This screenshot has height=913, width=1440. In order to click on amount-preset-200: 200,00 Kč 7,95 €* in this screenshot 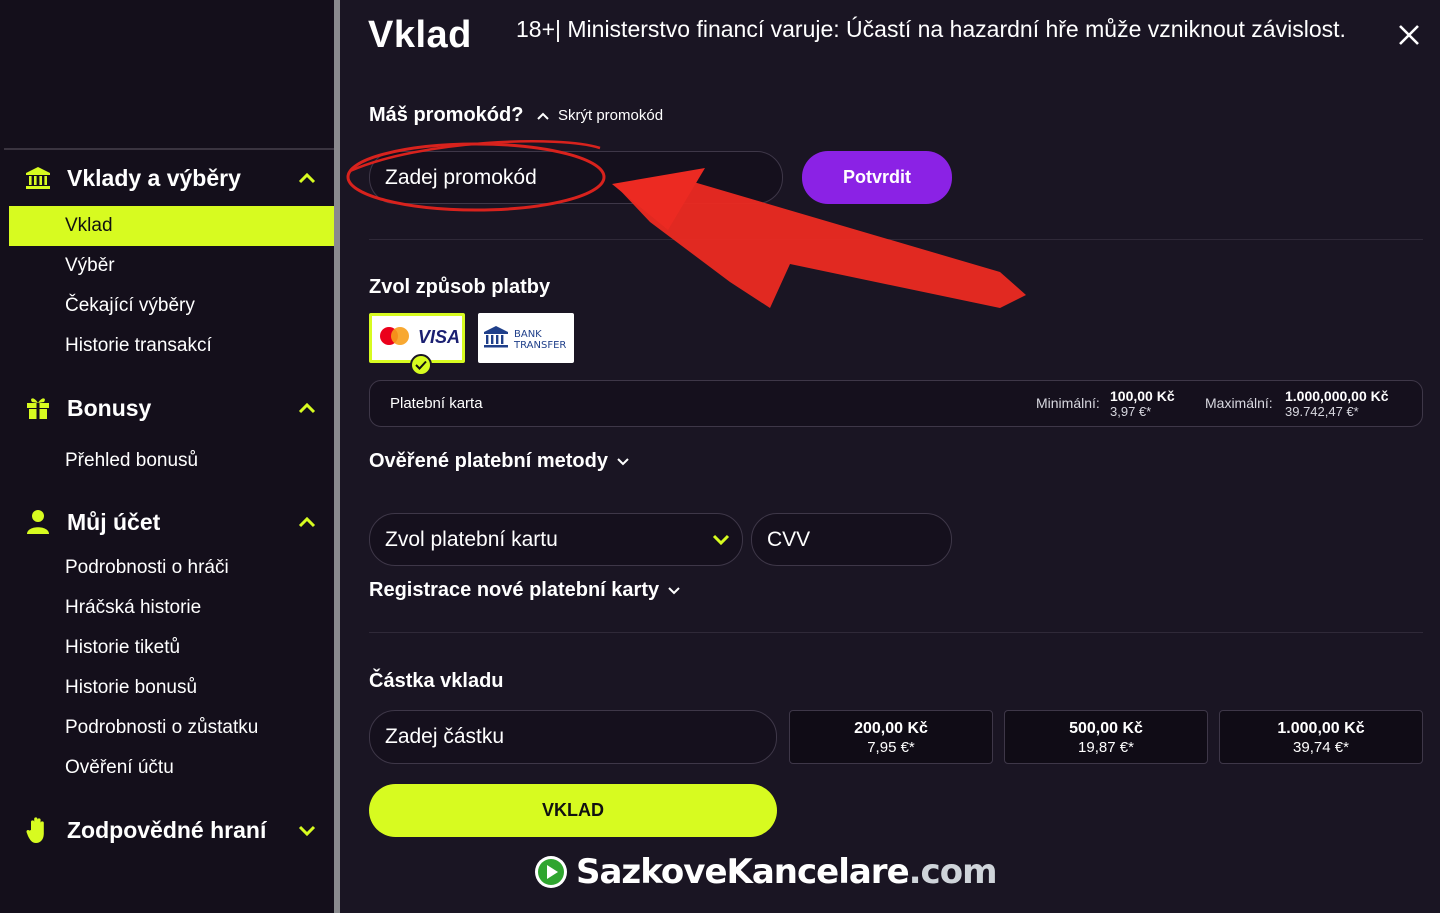, I will do `click(891, 737)`.